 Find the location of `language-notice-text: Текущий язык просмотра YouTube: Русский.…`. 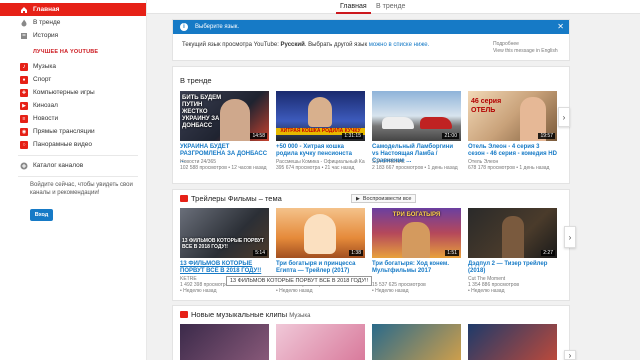

language-notice-text: Текущий язык просмотра YouTube: Русский.… is located at coordinates (305, 45).